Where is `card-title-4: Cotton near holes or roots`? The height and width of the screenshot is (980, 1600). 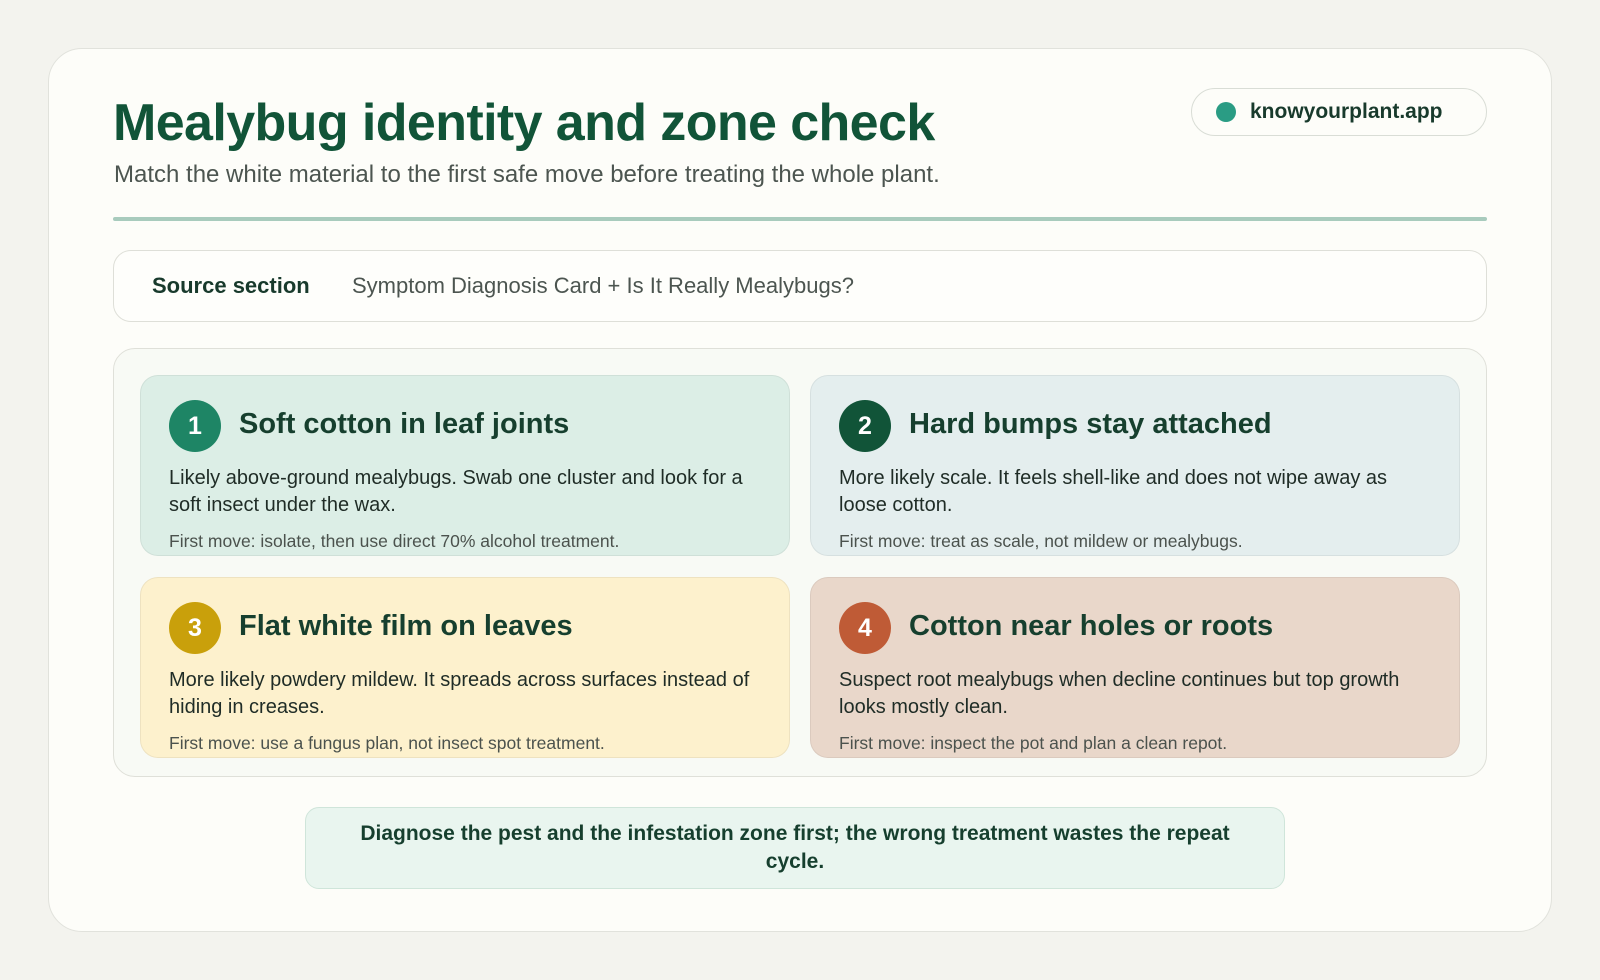
card-title-4: Cotton near holes or roots is located at coordinates (1091, 626).